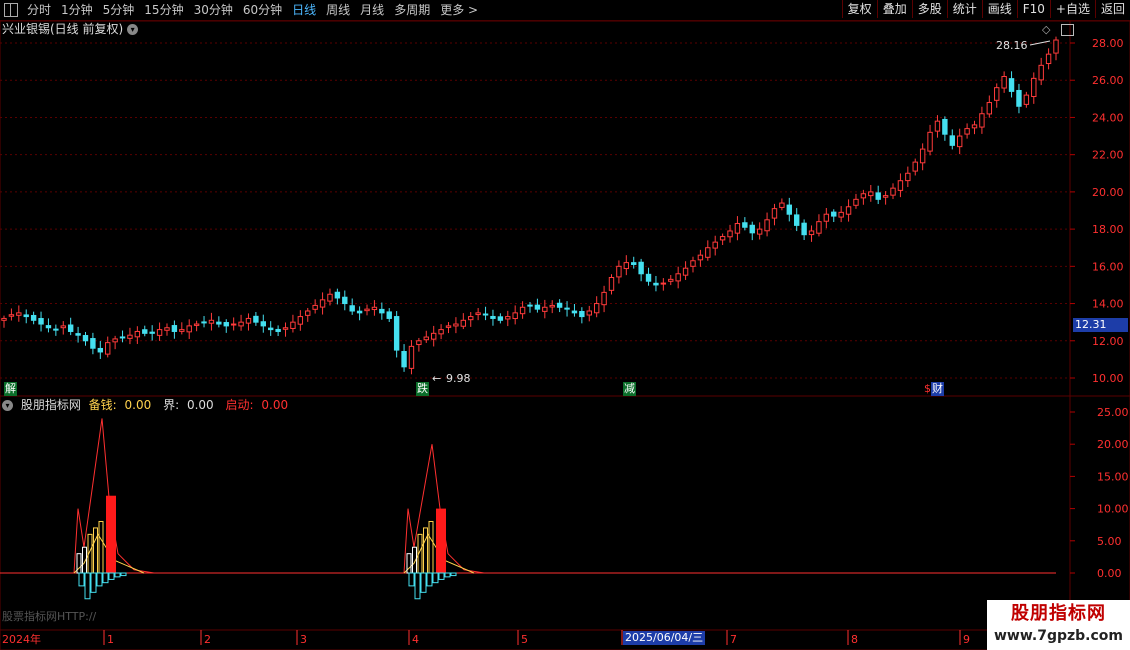 The image size is (1130, 650). I want to click on watermark-text: 股票指标网HTTP://, so click(49, 616).